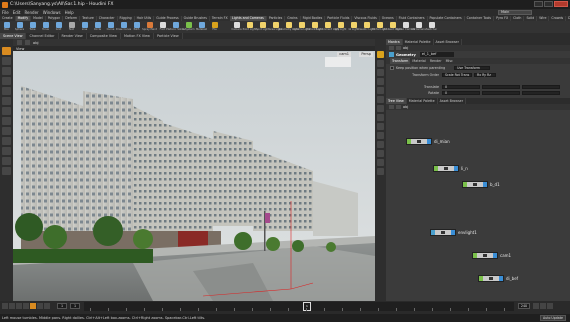 Image resolution: width=570 pixels, height=322 pixels. I want to click on global-animation-options-icon, so click(550, 306).